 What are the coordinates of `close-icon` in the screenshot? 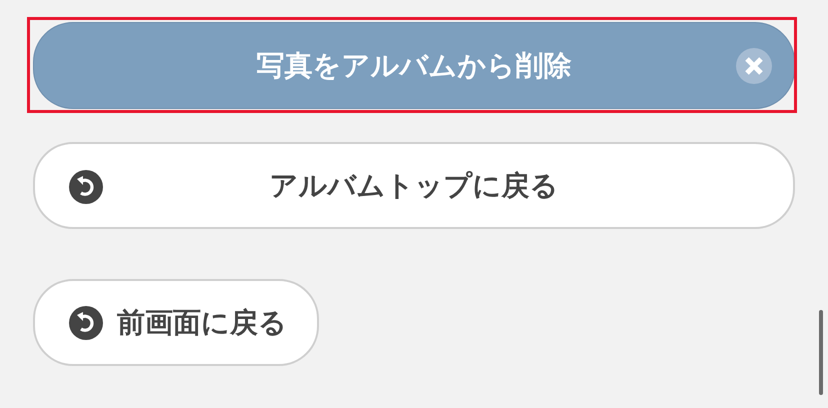 It's located at (754, 66).